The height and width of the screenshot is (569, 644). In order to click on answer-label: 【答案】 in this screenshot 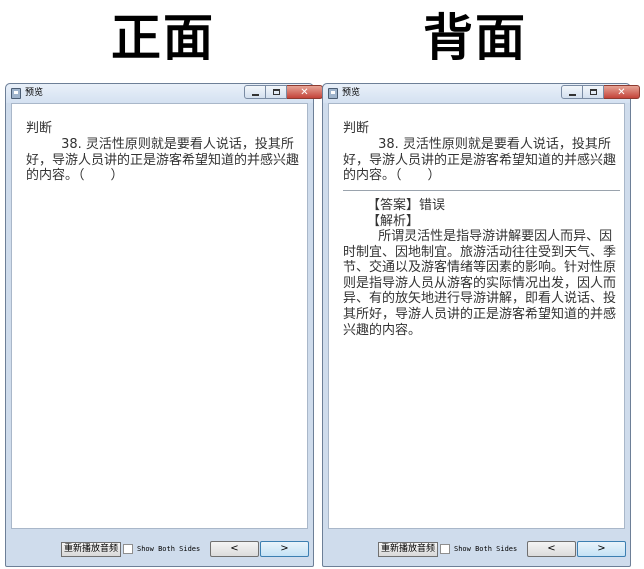, I will do `click(393, 205)`.